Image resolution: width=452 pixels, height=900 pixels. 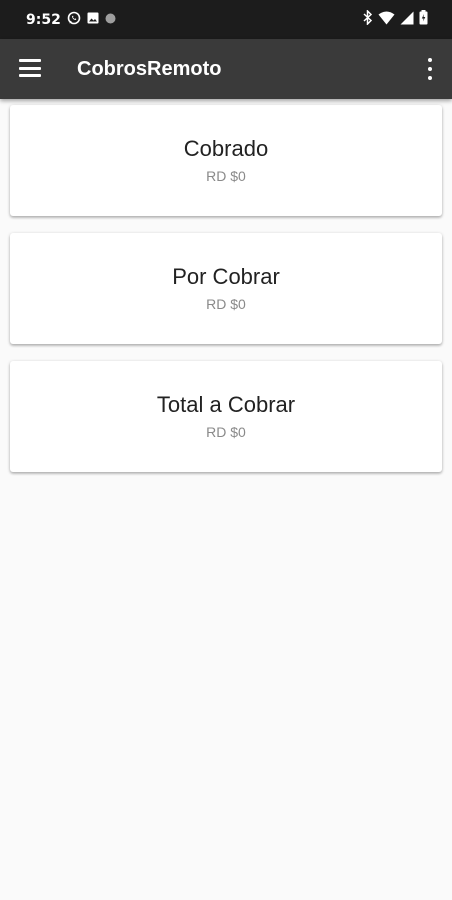 What do you see at coordinates (423, 19) in the screenshot?
I see `battery-icon` at bounding box center [423, 19].